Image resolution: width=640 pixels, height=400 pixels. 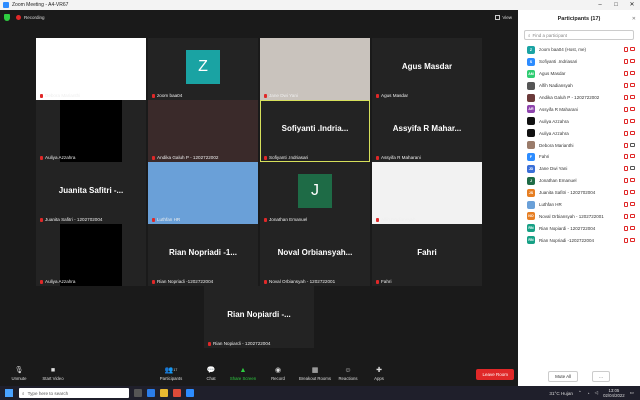 I want to click on video-tile: Assyifa R Mahar... Assyifa R Maharani, so click(x=427, y=131).